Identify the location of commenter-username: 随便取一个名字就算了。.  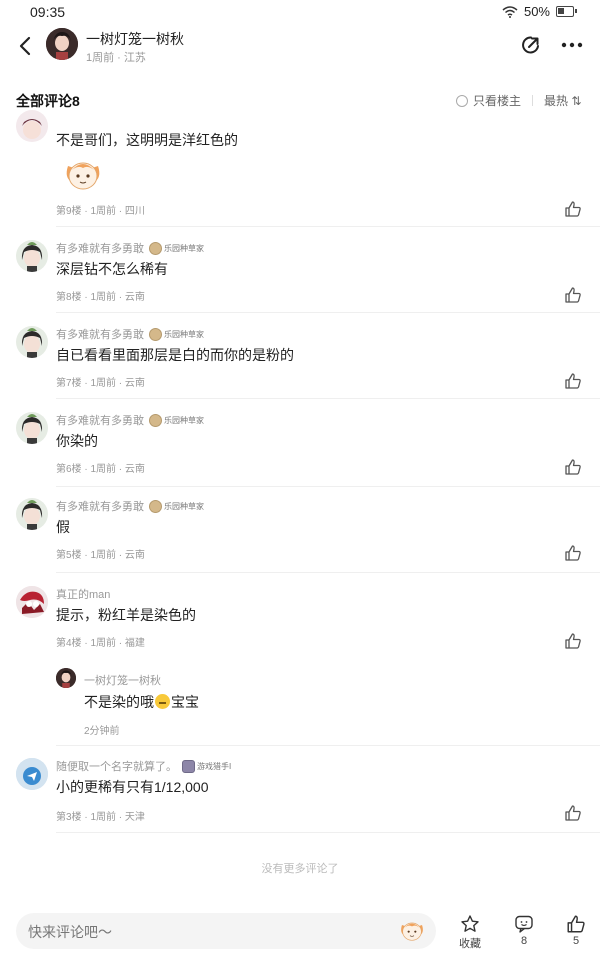
(116, 766).